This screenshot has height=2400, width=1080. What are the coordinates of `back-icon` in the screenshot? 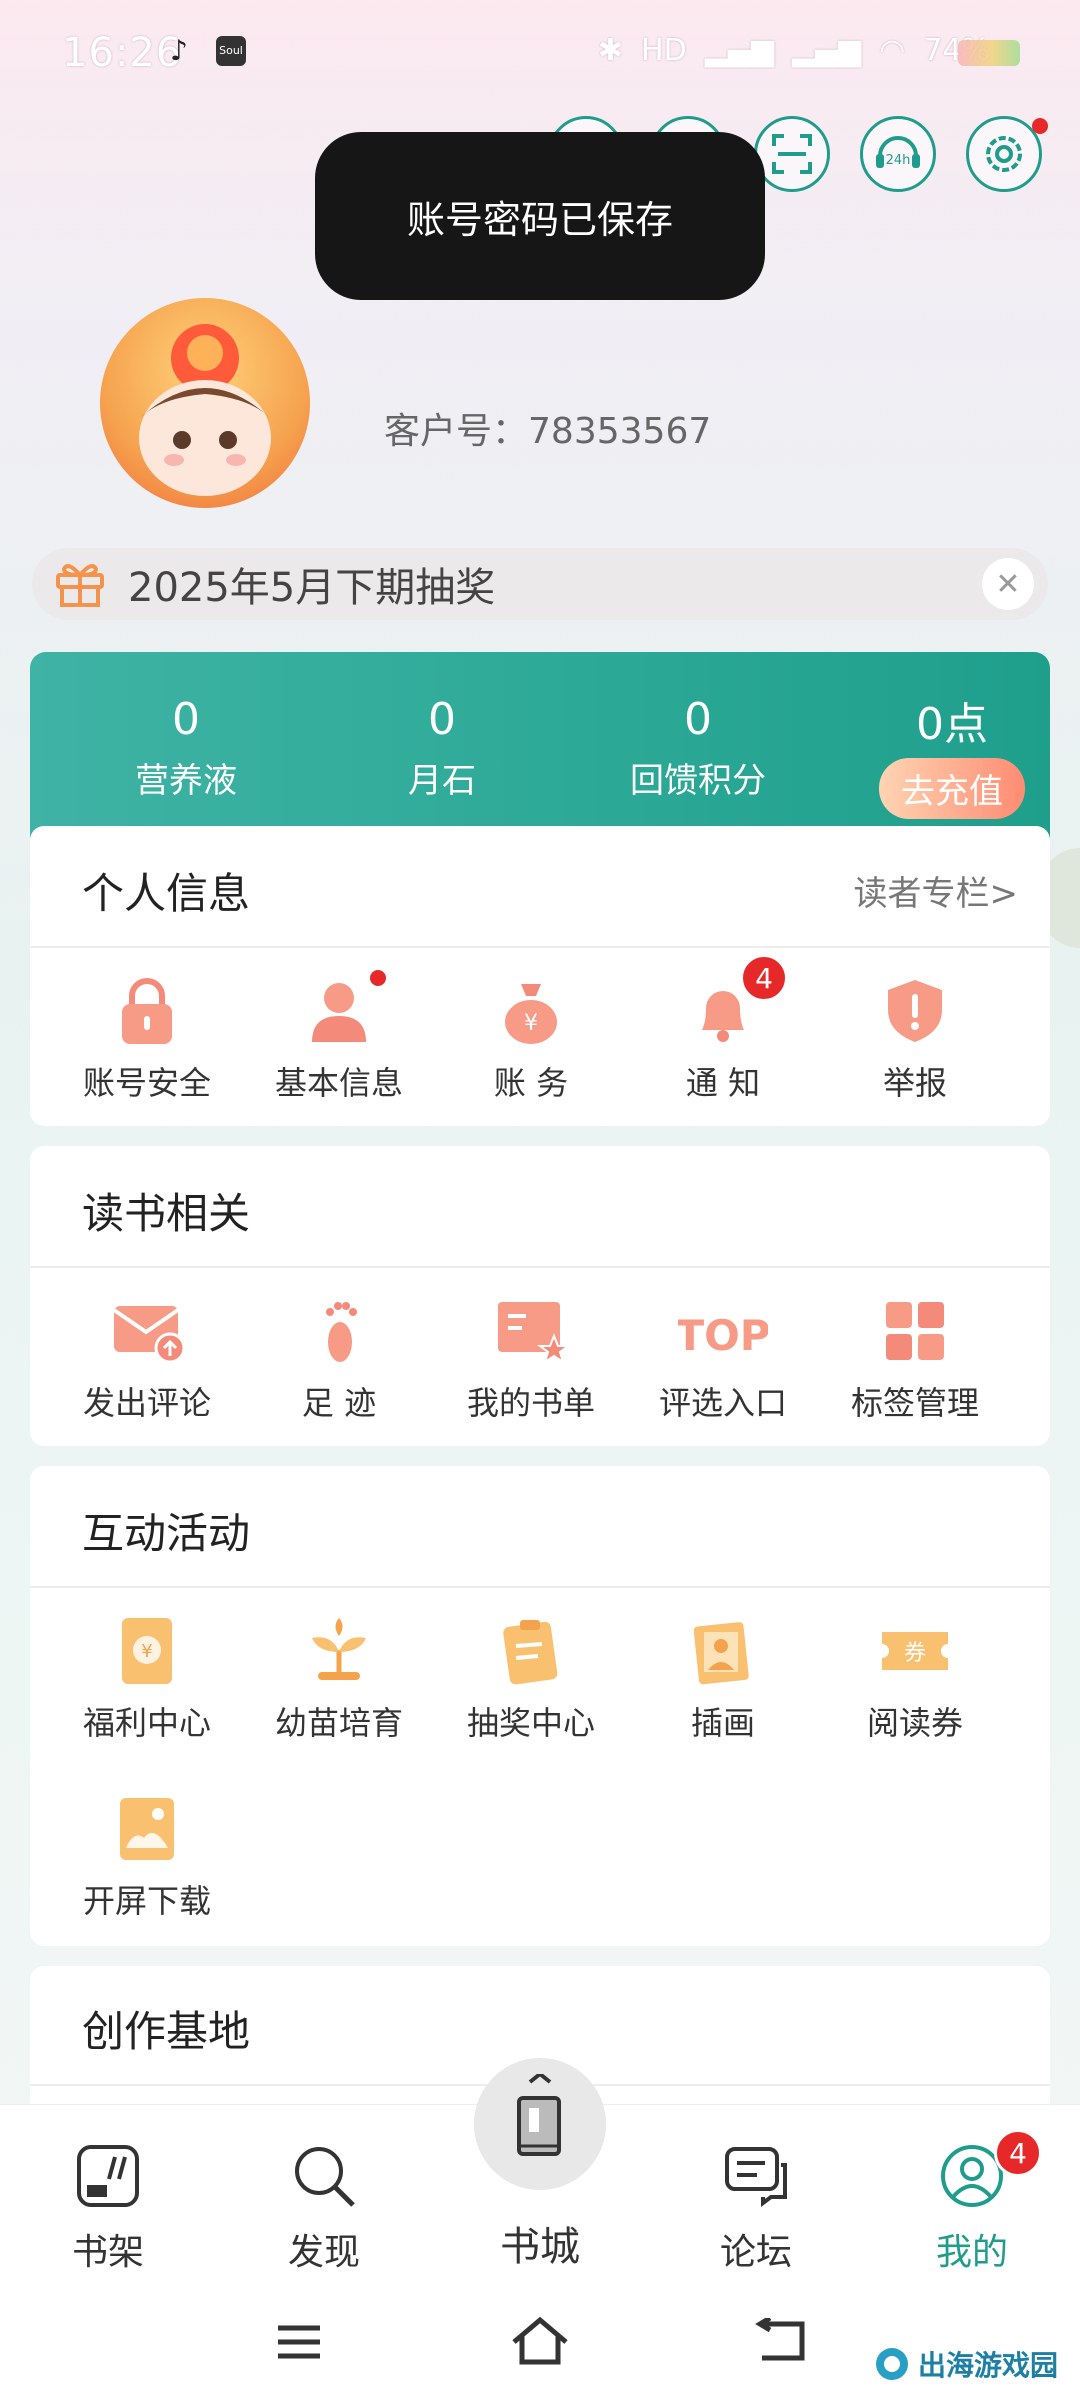 It's located at (780, 2341).